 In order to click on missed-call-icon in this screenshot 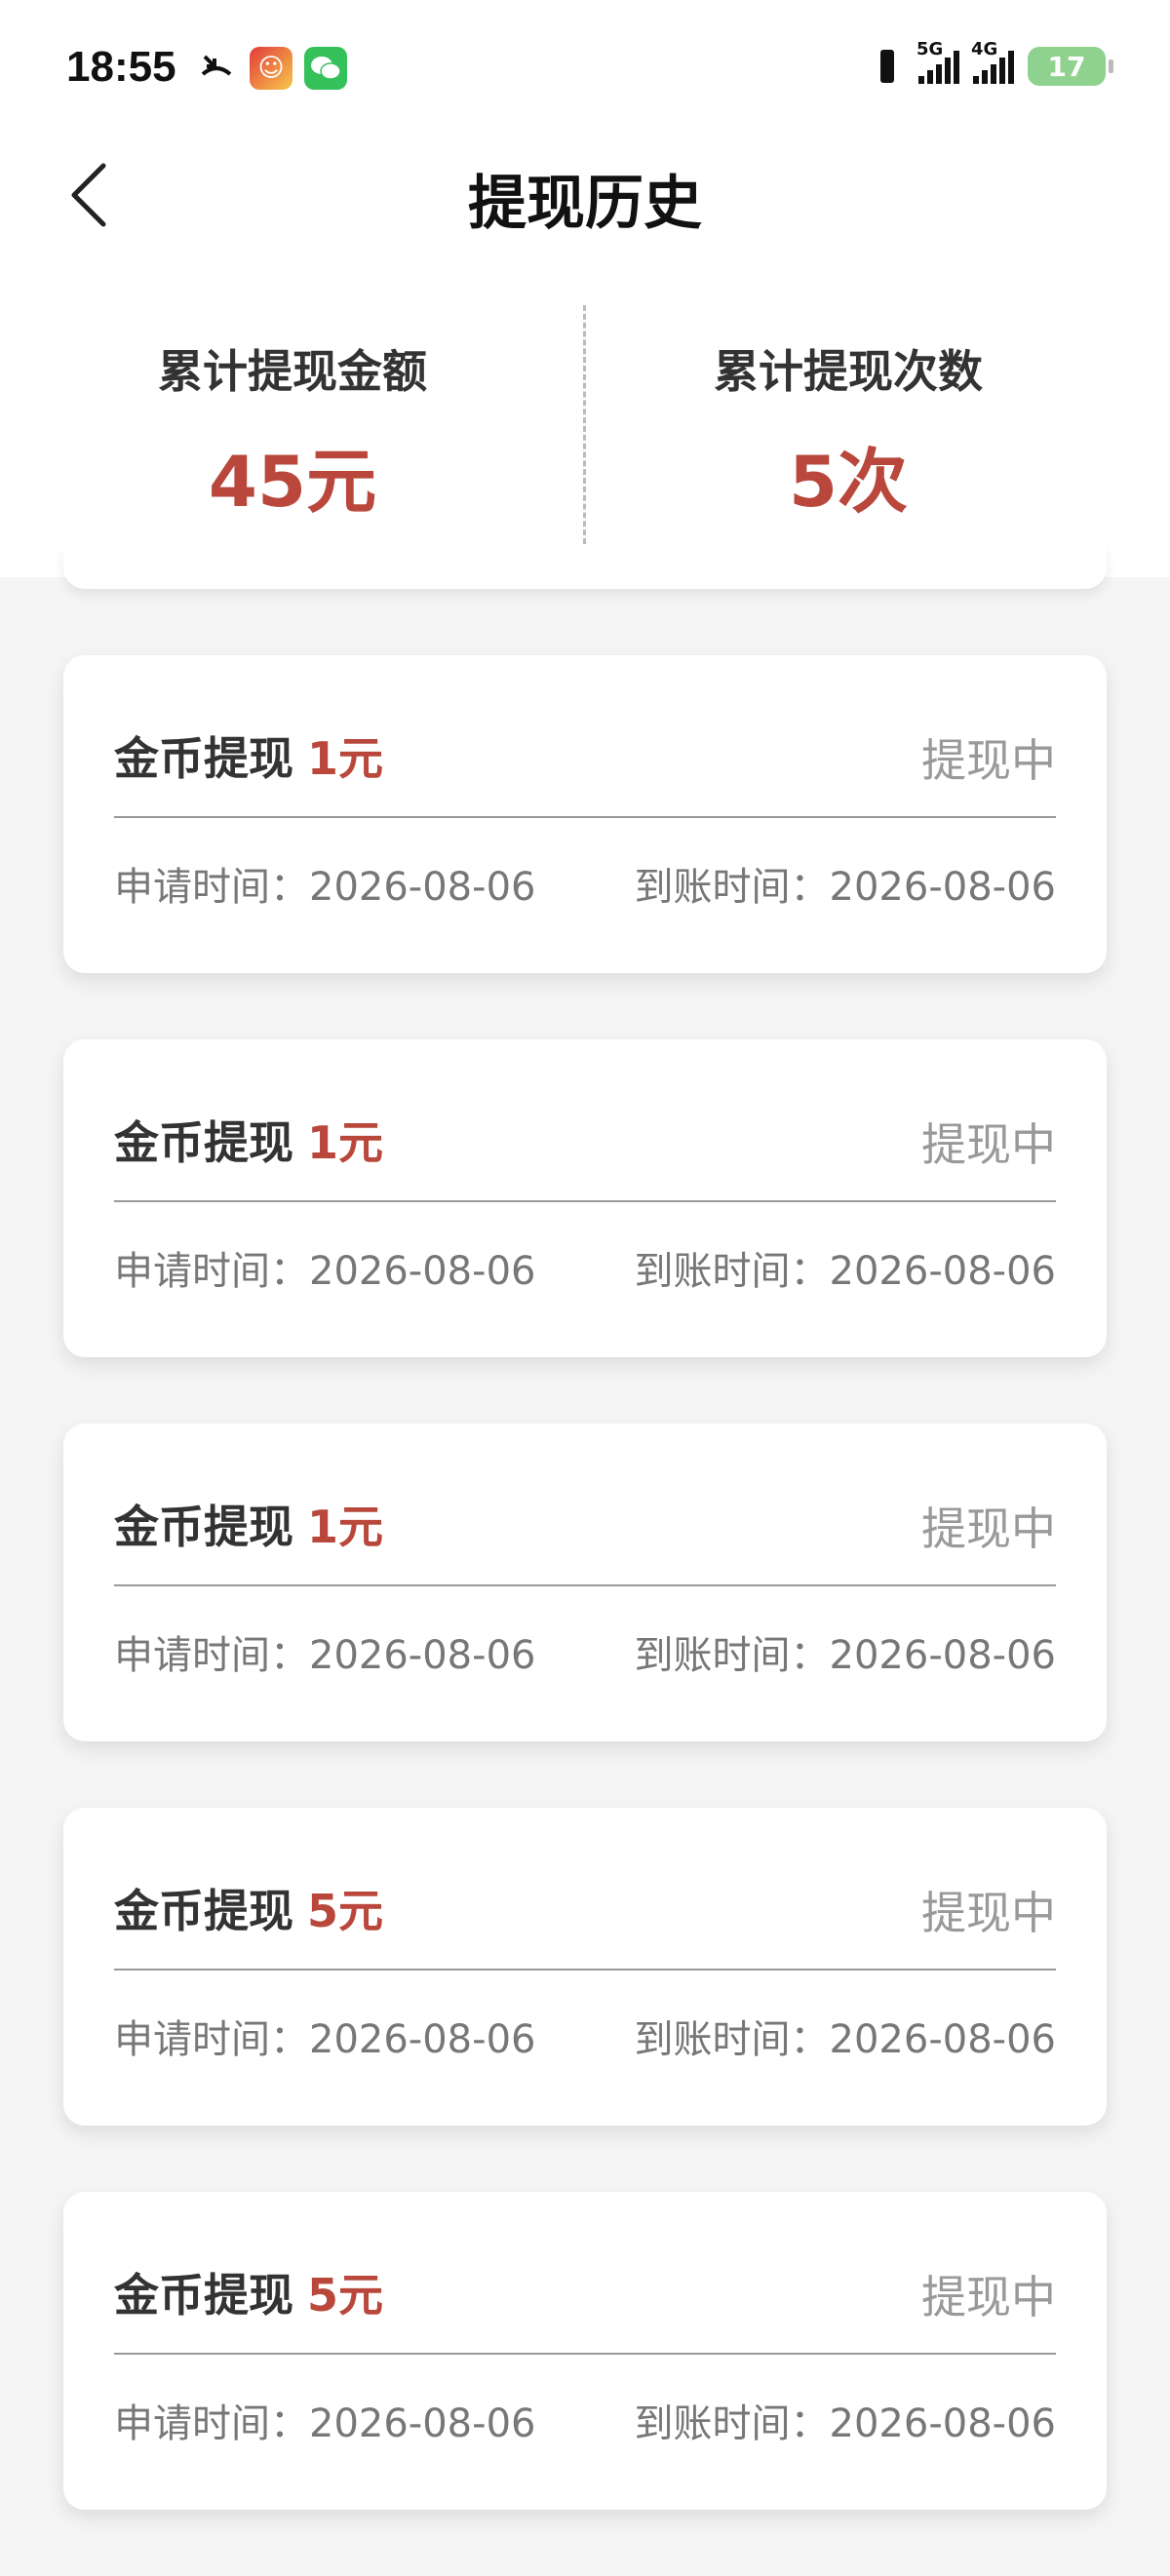, I will do `click(216, 68)`.